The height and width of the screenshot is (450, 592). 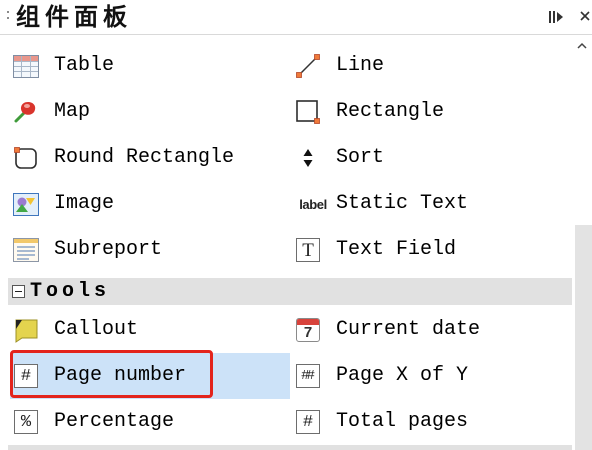 What do you see at coordinates (290, 447) in the screenshot?
I see `next-section-header` at bounding box center [290, 447].